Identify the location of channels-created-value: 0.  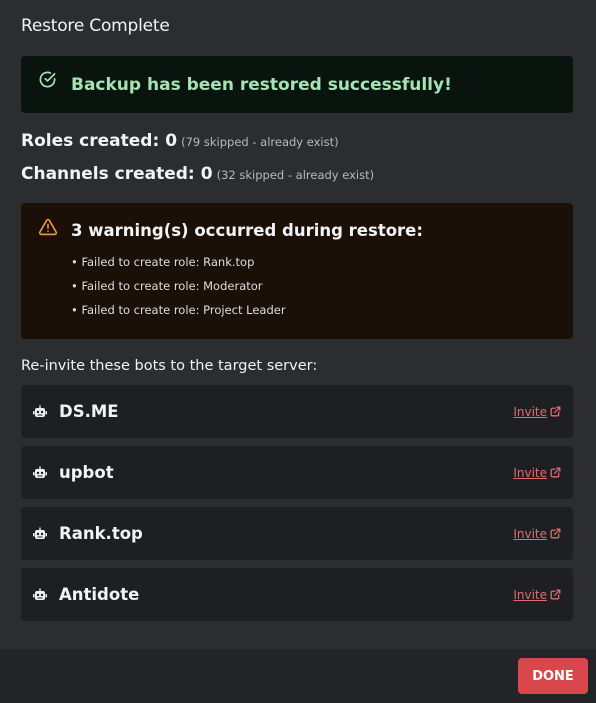
(206, 174).